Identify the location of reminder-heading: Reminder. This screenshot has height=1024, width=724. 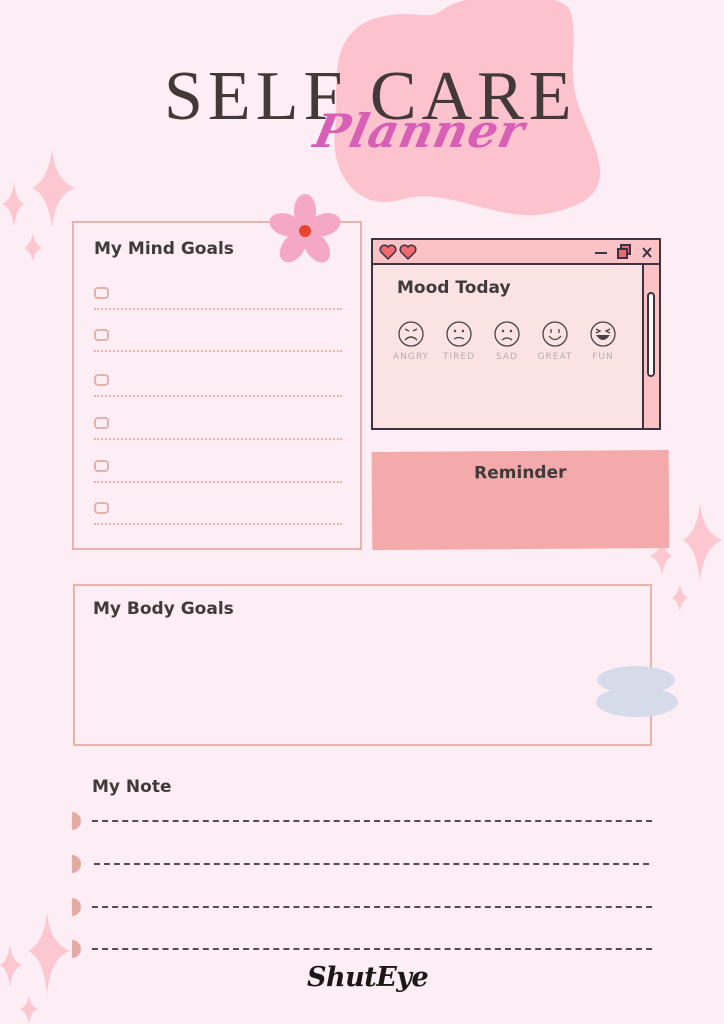
(520, 473).